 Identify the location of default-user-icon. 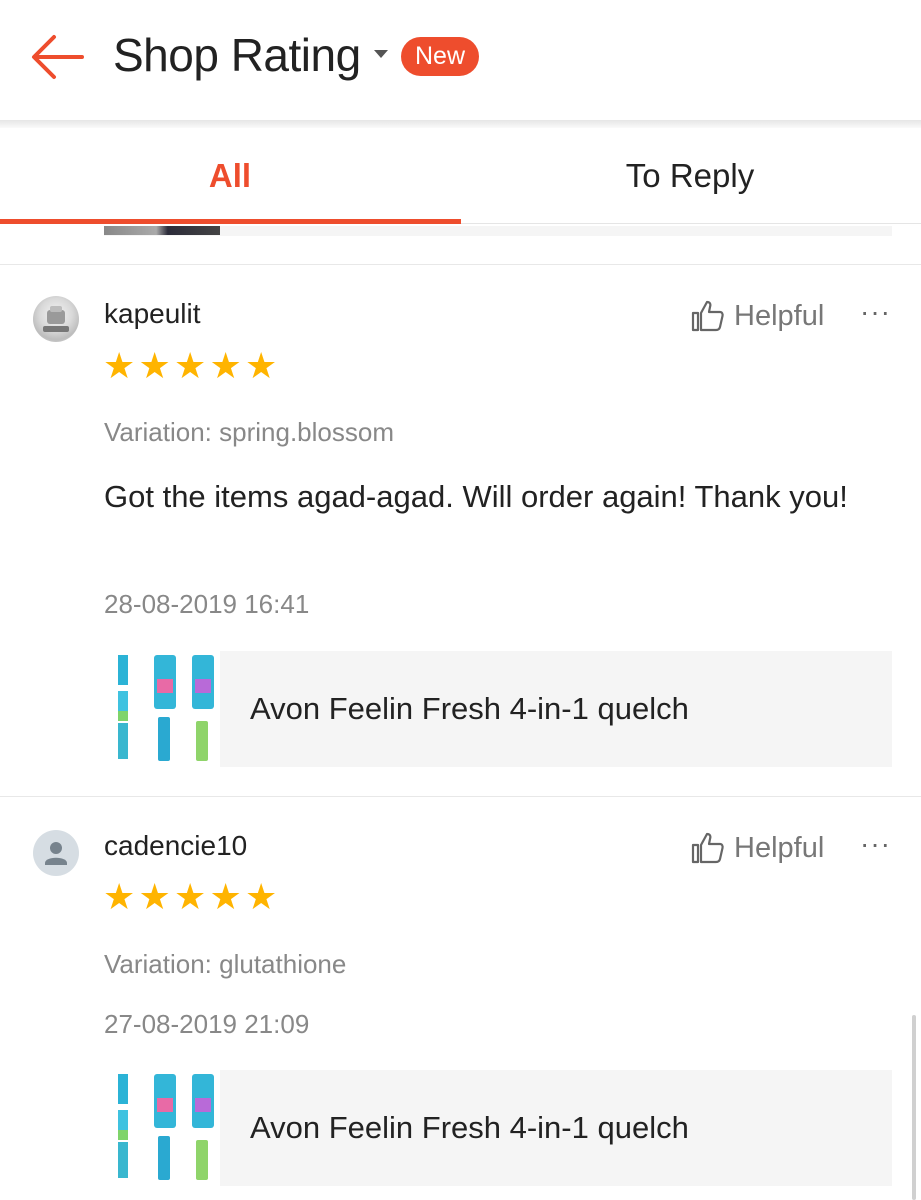
(56, 853).